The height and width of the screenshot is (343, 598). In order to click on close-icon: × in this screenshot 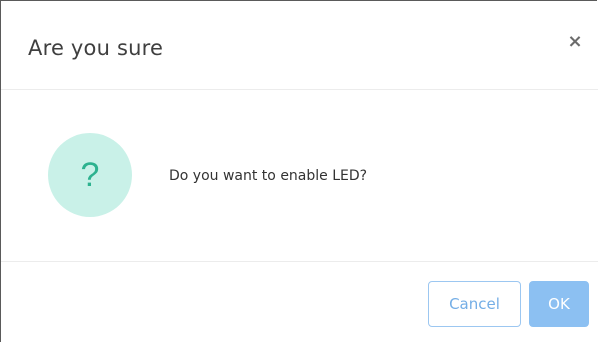, I will do `click(575, 42)`.